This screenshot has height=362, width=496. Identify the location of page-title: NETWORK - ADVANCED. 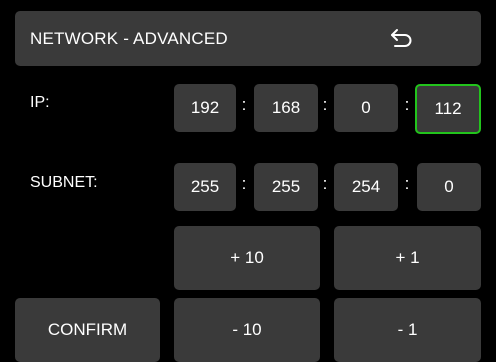
(129, 38).